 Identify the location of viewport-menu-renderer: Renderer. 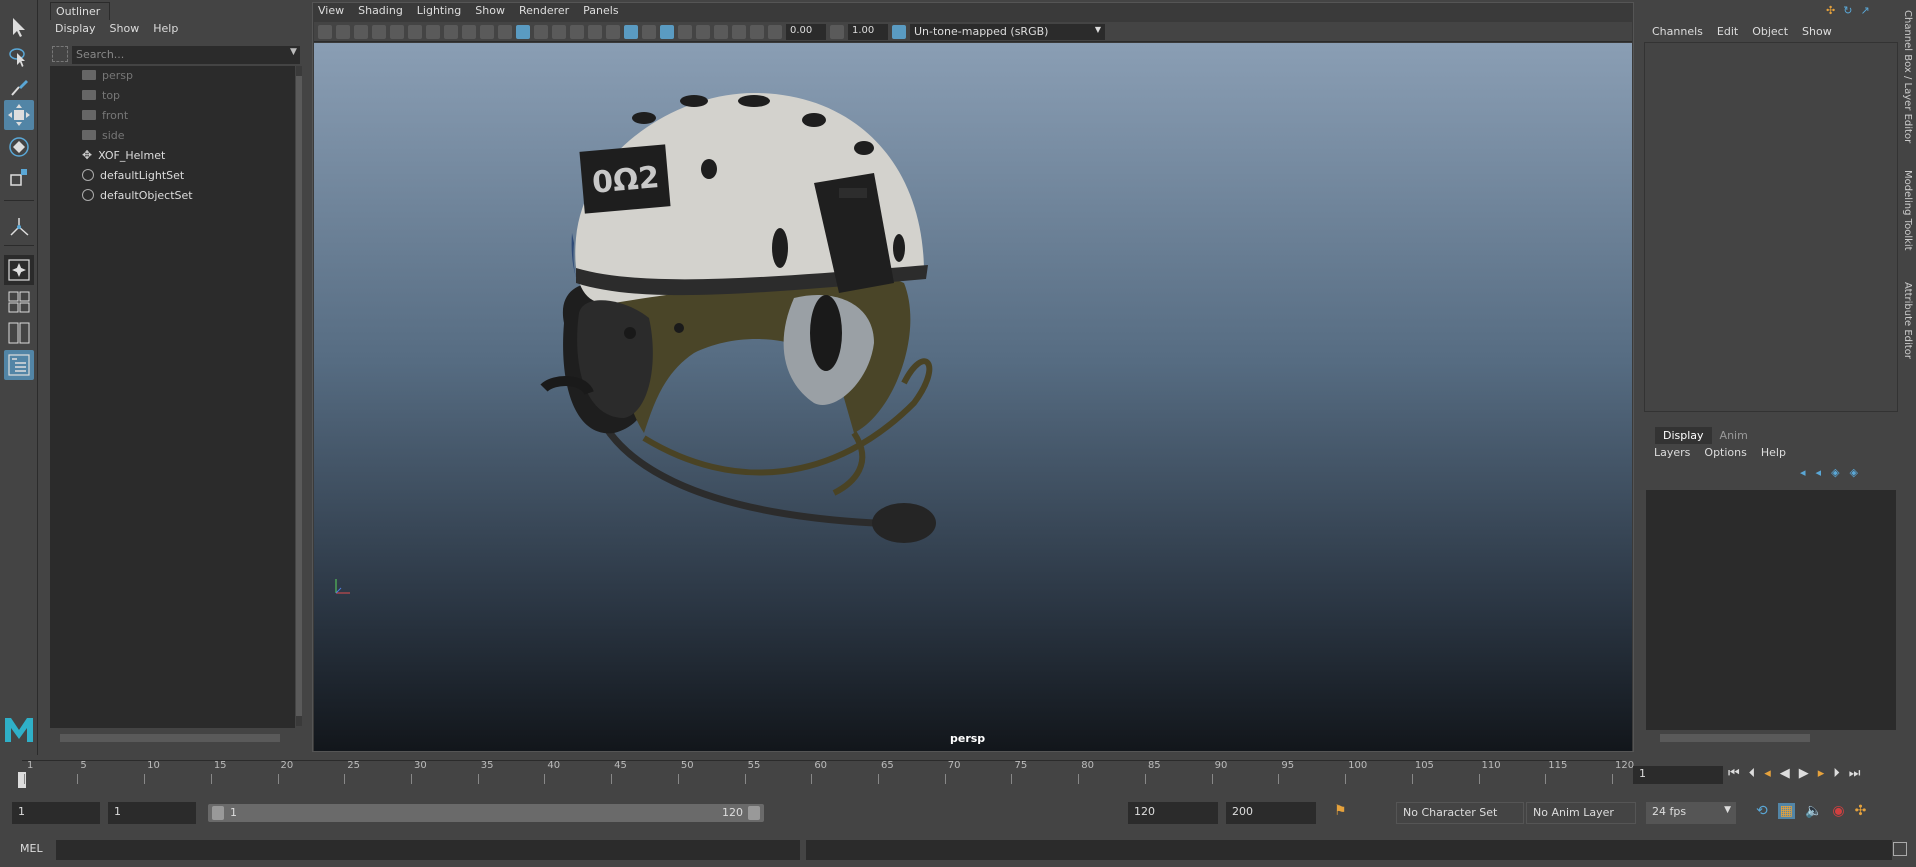
(544, 13).